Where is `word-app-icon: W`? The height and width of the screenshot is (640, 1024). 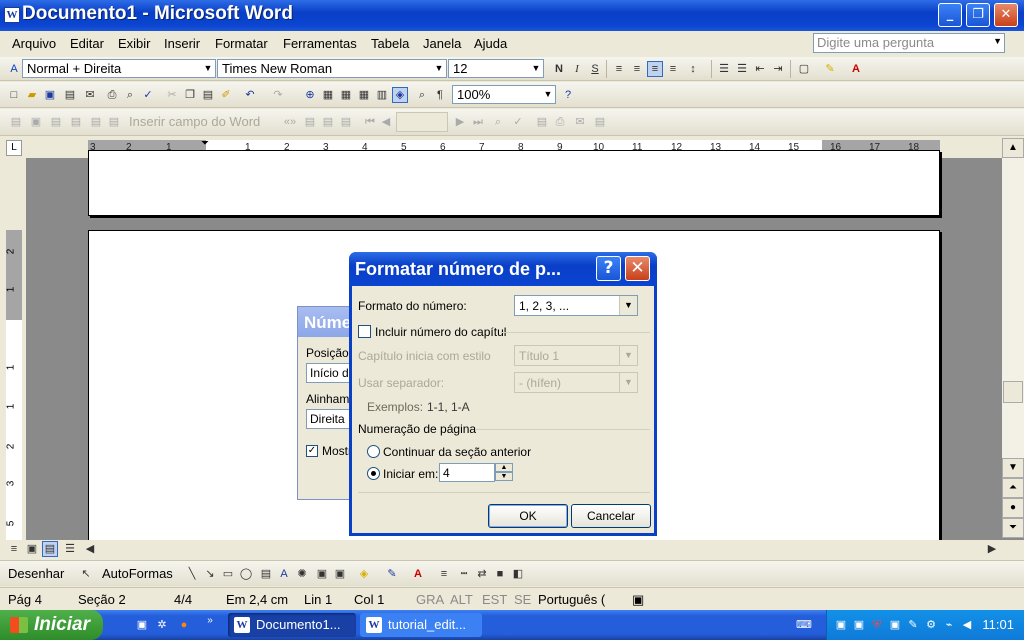
word-app-icon: W is located at coordinates (12, 15).